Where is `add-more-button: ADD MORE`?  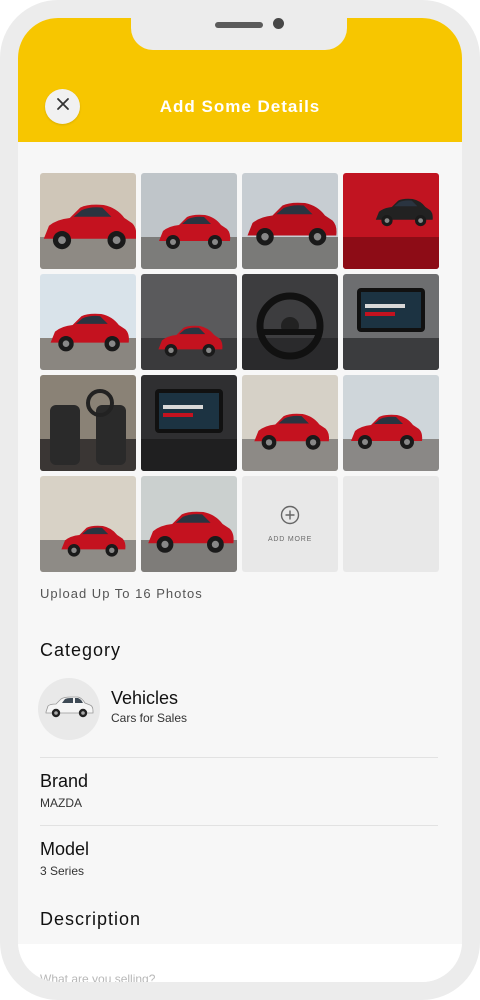
add-more-button: ADD MORE is located at coordinates (290, 524).